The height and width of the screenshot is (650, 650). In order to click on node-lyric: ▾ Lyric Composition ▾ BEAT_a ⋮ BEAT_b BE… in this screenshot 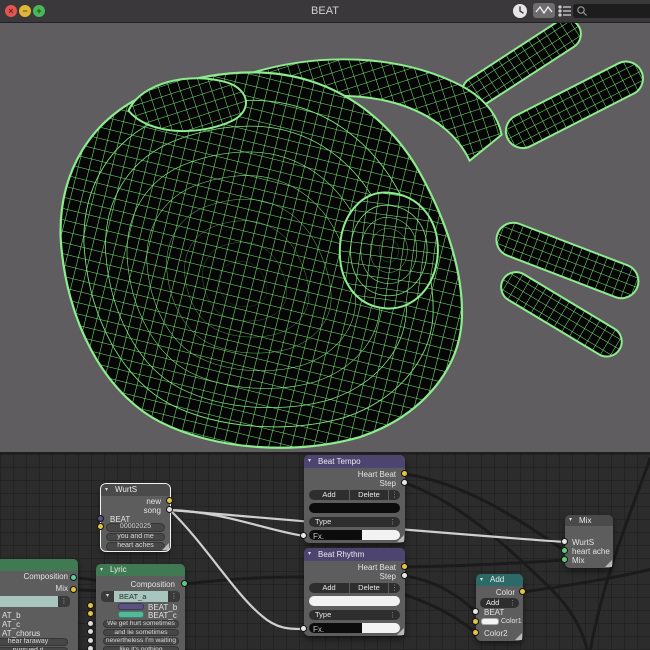, I will do `click(140, 607)`.